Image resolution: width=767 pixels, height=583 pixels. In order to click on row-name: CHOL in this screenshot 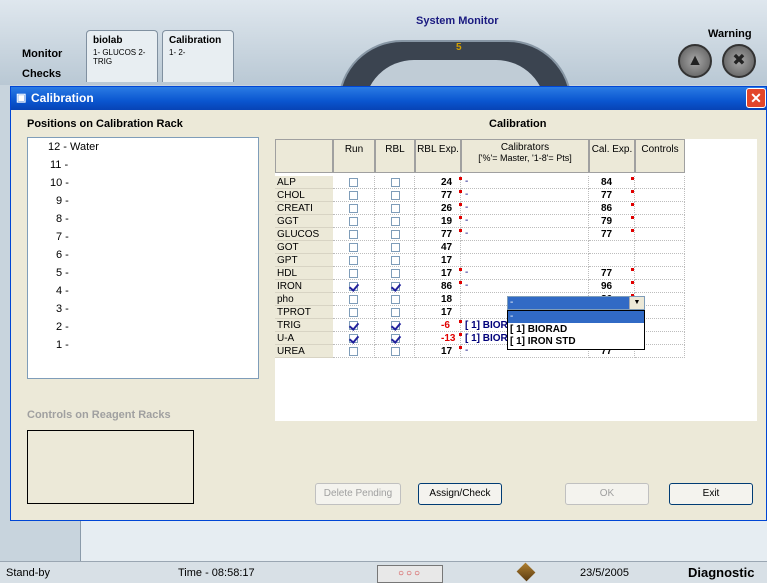, I will do `click(304, 195)`.